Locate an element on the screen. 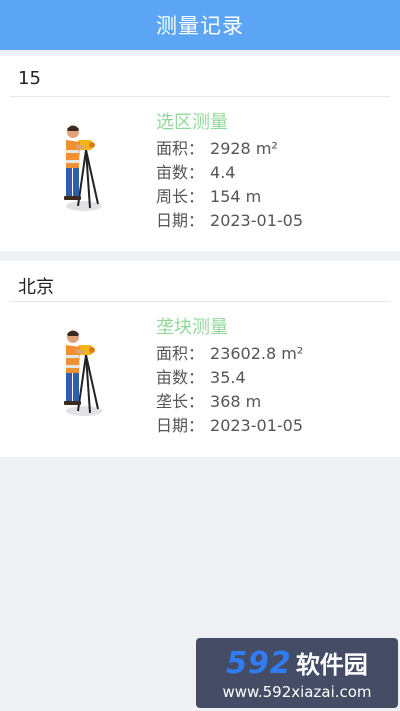 This screenshot has width=400, height=711. area-row: 面积： 23602.8 m² is located at coordinates (229, 354).